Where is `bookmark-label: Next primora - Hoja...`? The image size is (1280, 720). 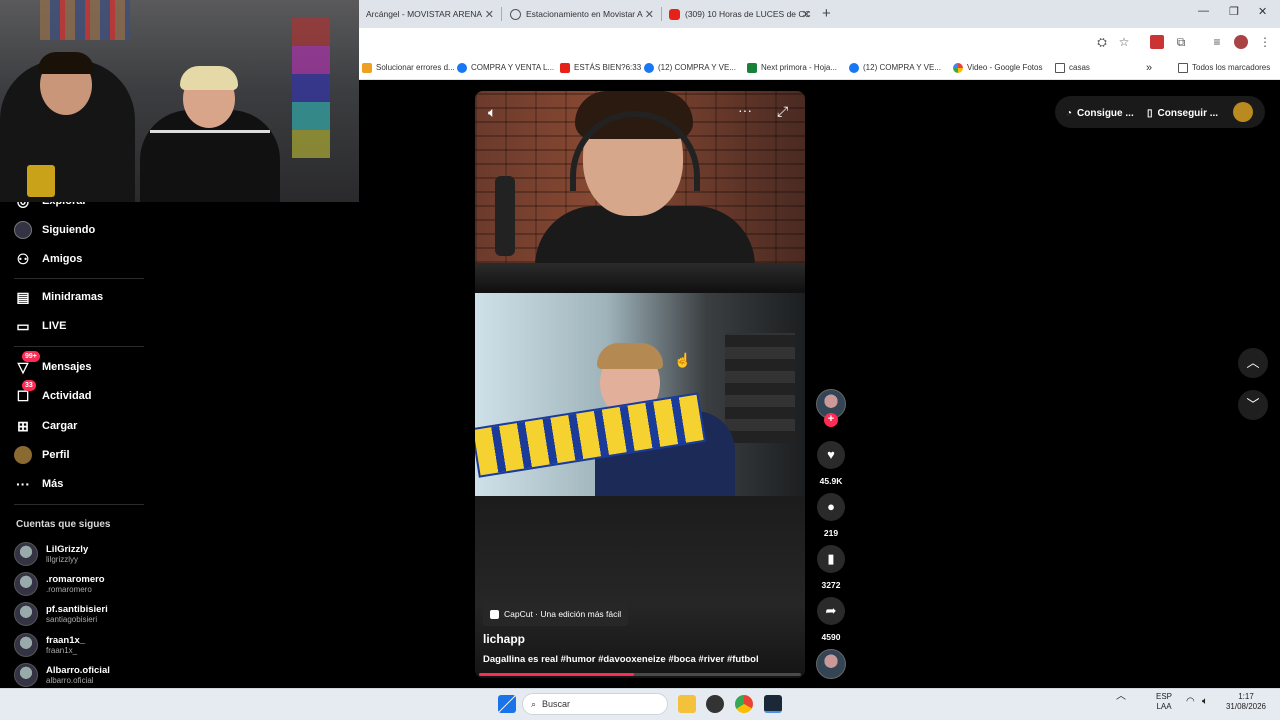
bookmark-label: Next primora - Hoja... is located at coordinates (799, 67).